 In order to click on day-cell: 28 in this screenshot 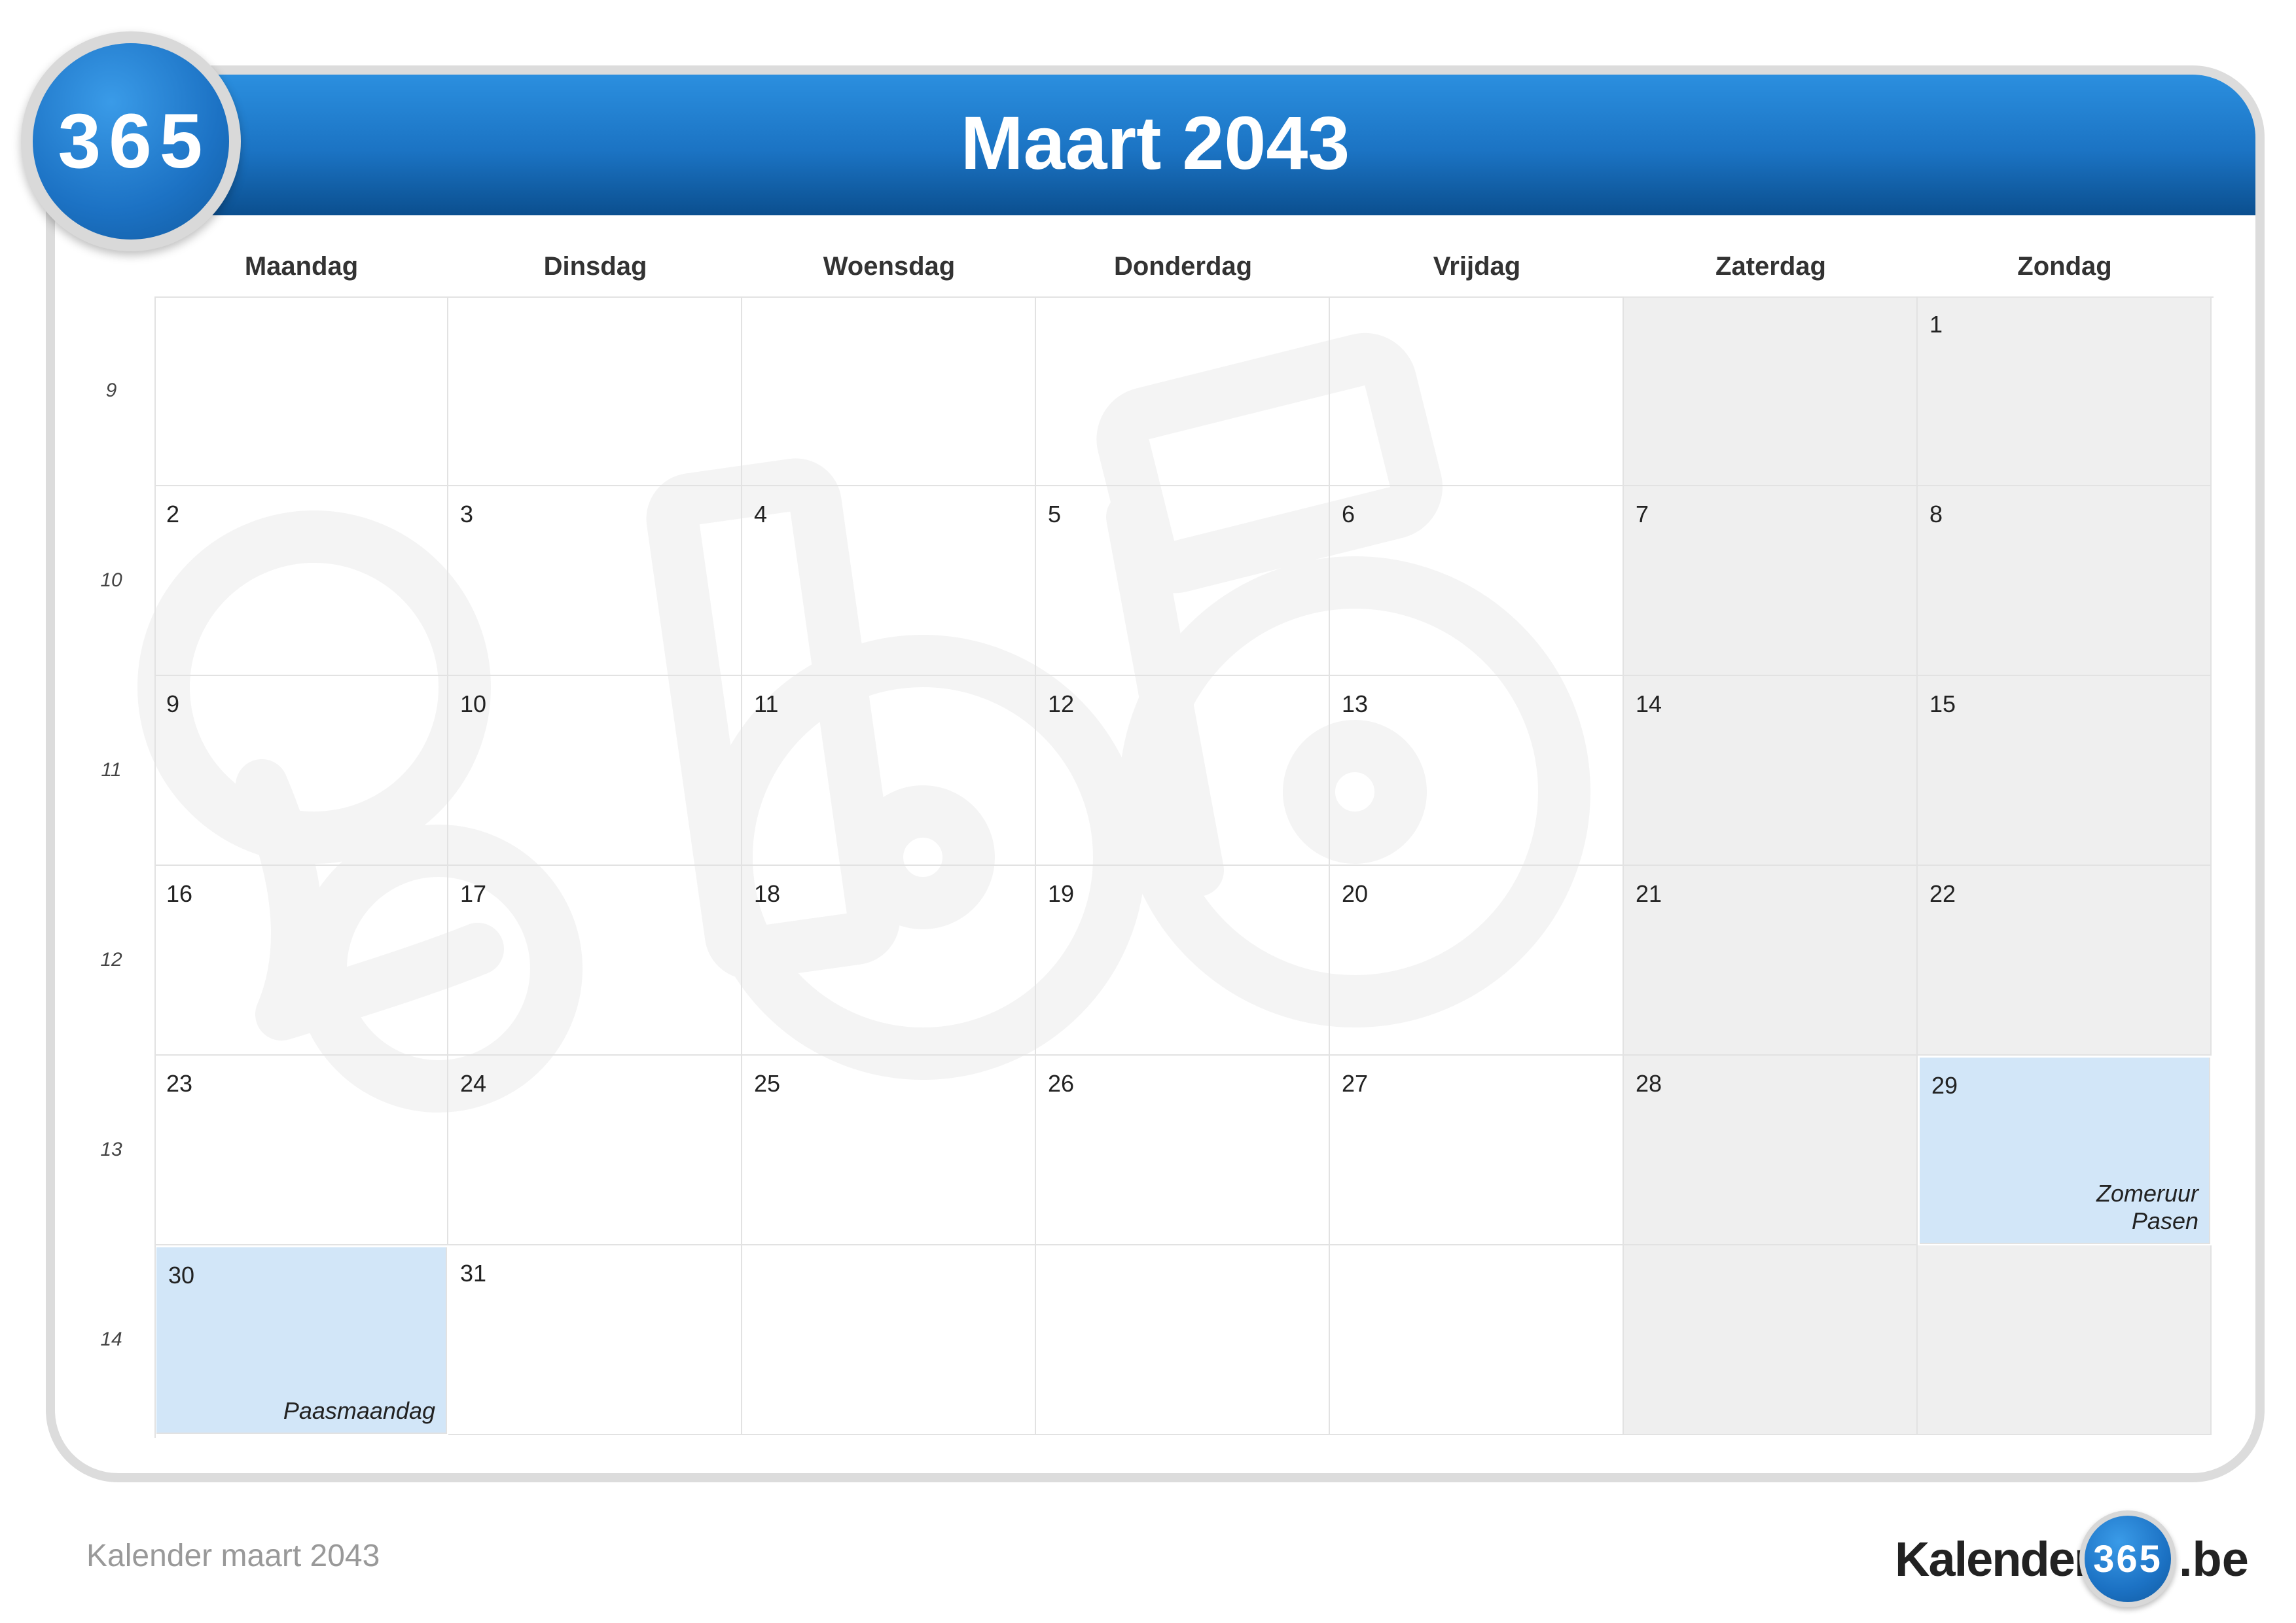, I will do `click(1771, 1150)`.